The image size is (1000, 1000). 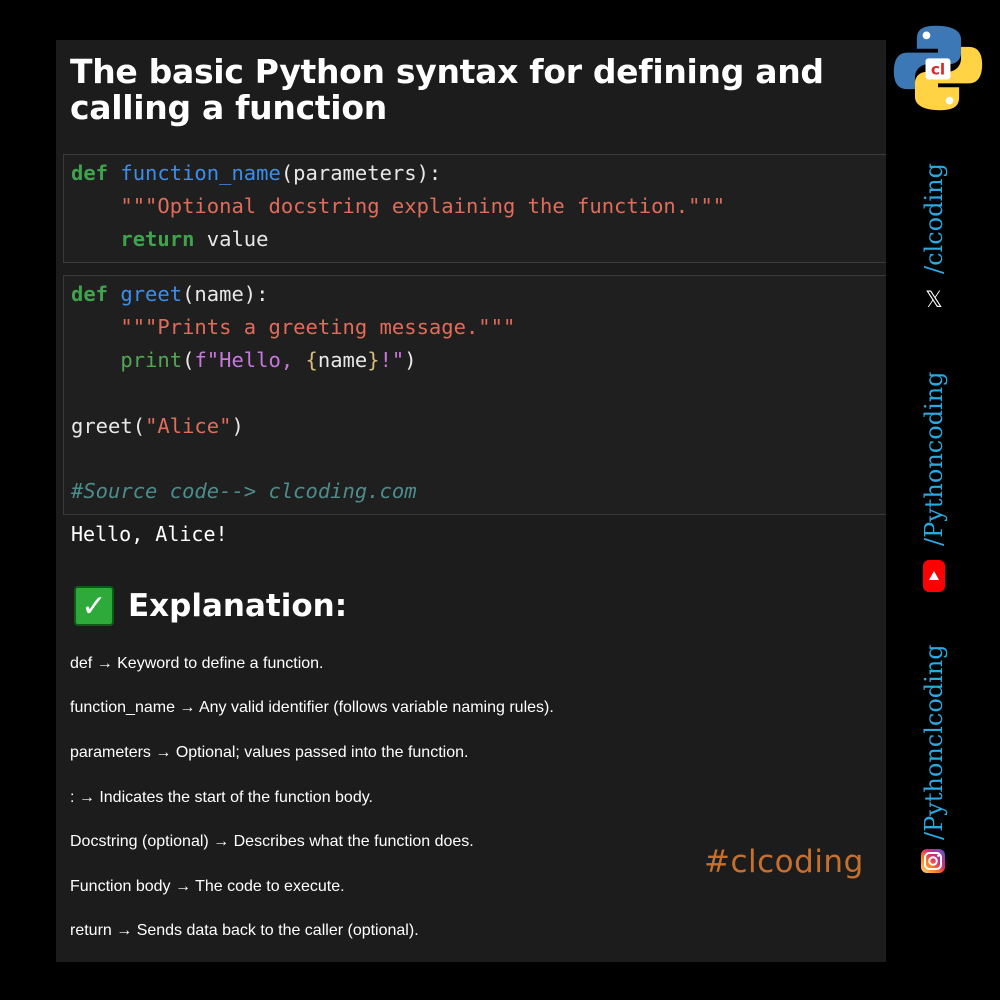 I want to click on params-token: (name):, so click(x=225, y=294).